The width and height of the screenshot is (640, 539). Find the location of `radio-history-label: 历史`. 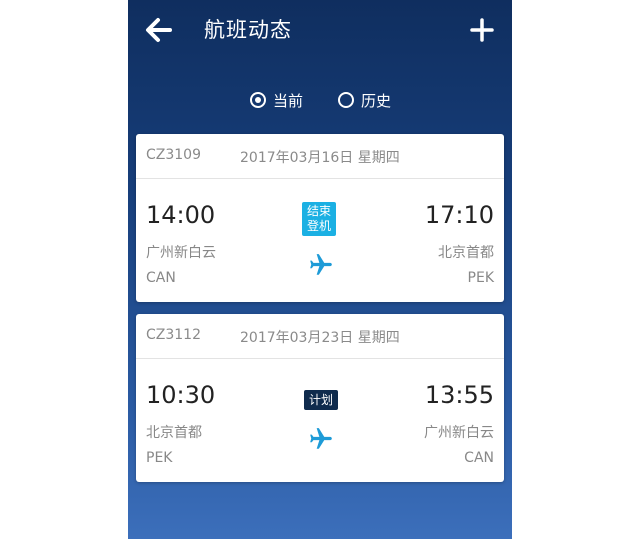

radio-history-label: 历史 is located at coordinates (376, 100).